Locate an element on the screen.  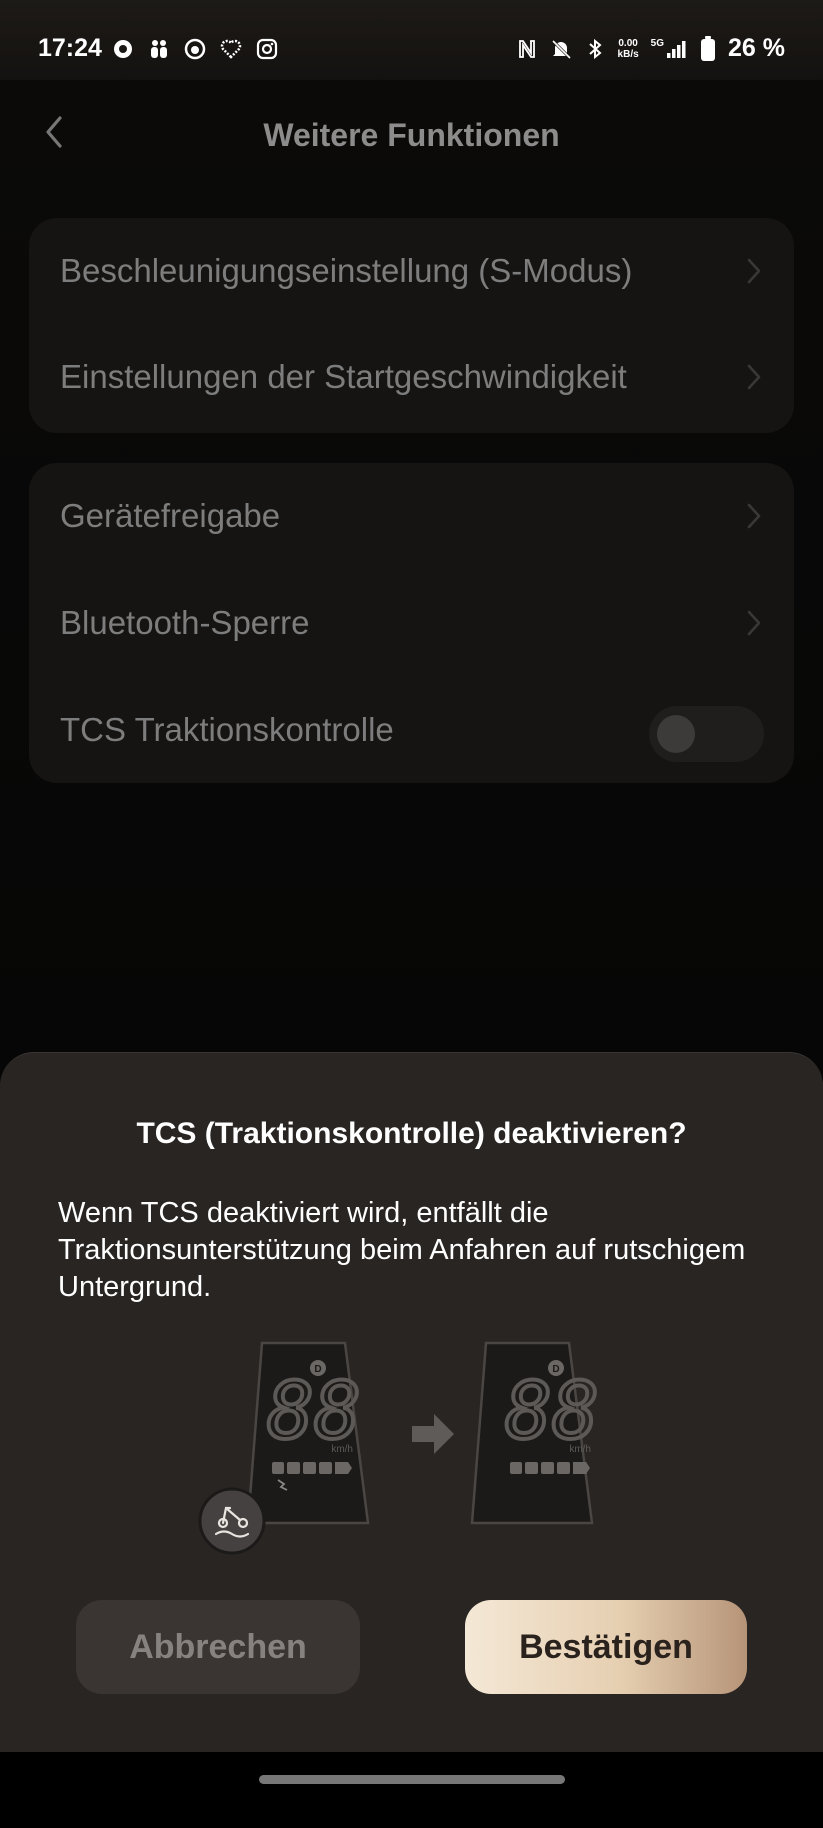
tcs-toggle is located at coordinates (706, 734).